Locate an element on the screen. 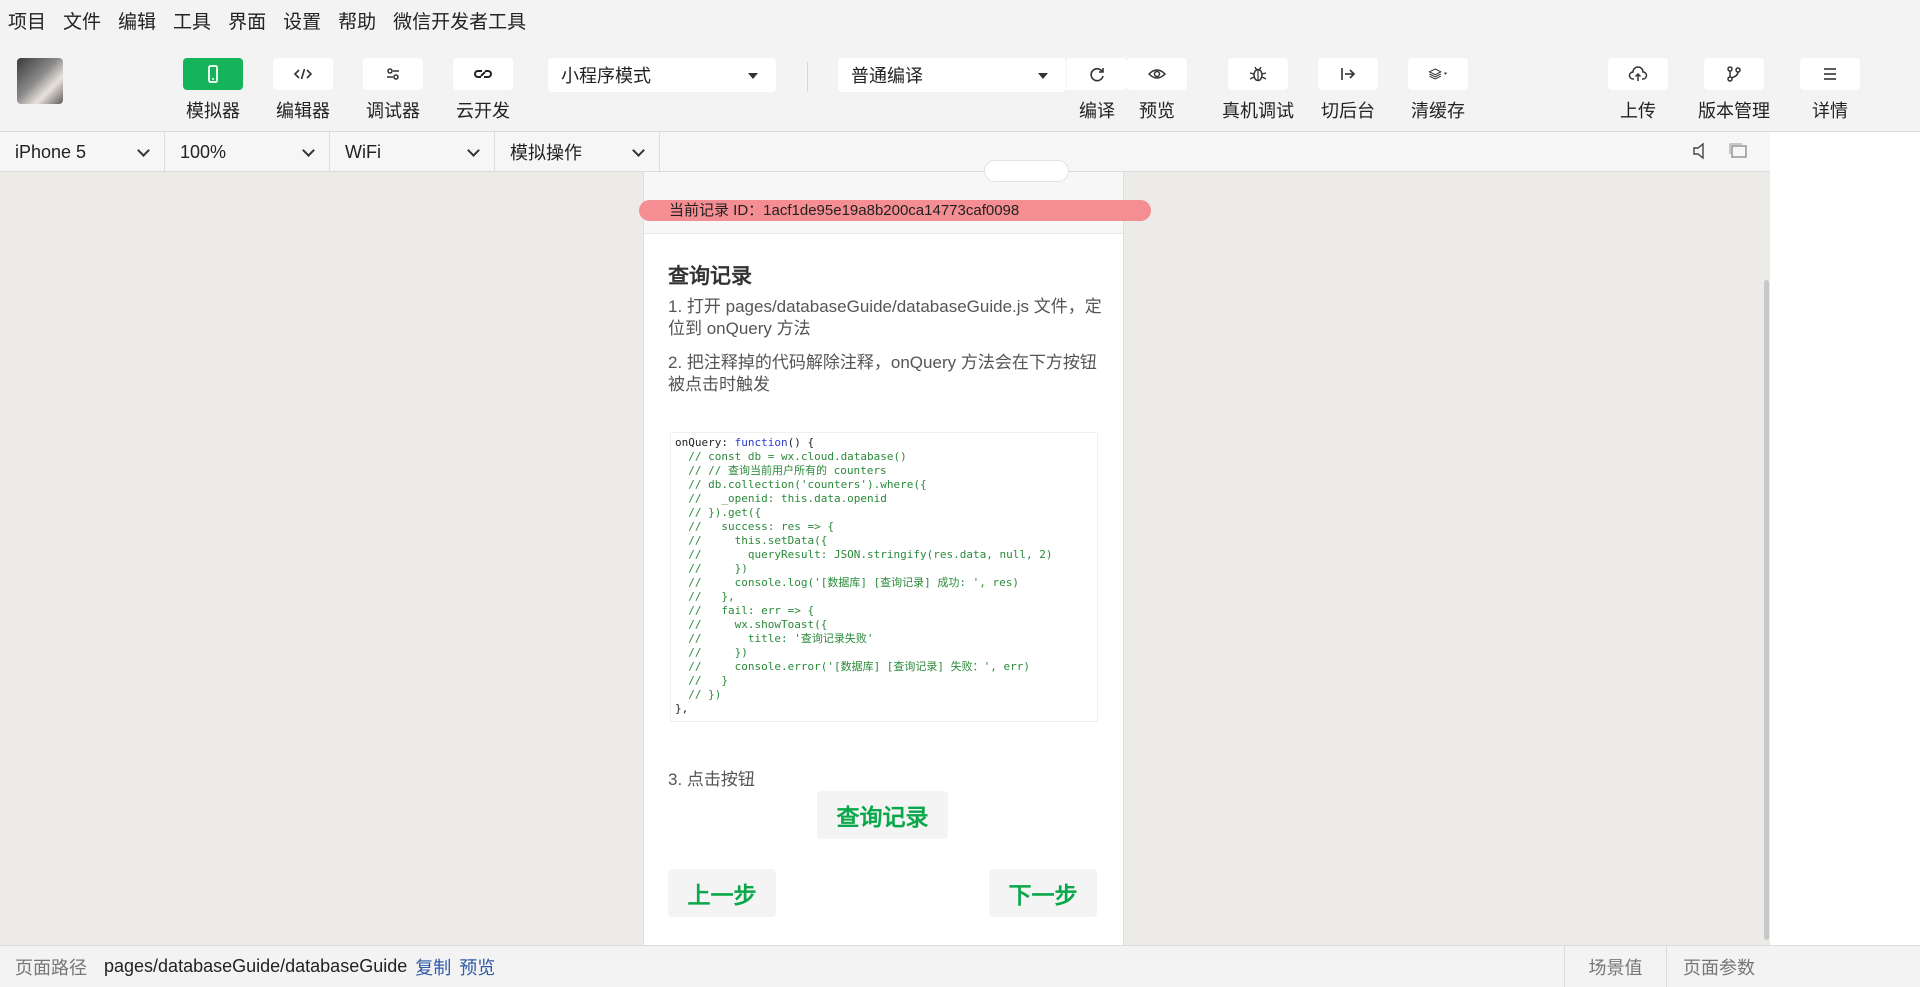 The height and width of the screenshot is (987, 1920). code-line: // wx.showToast({ is located at coordinates (751, 624).